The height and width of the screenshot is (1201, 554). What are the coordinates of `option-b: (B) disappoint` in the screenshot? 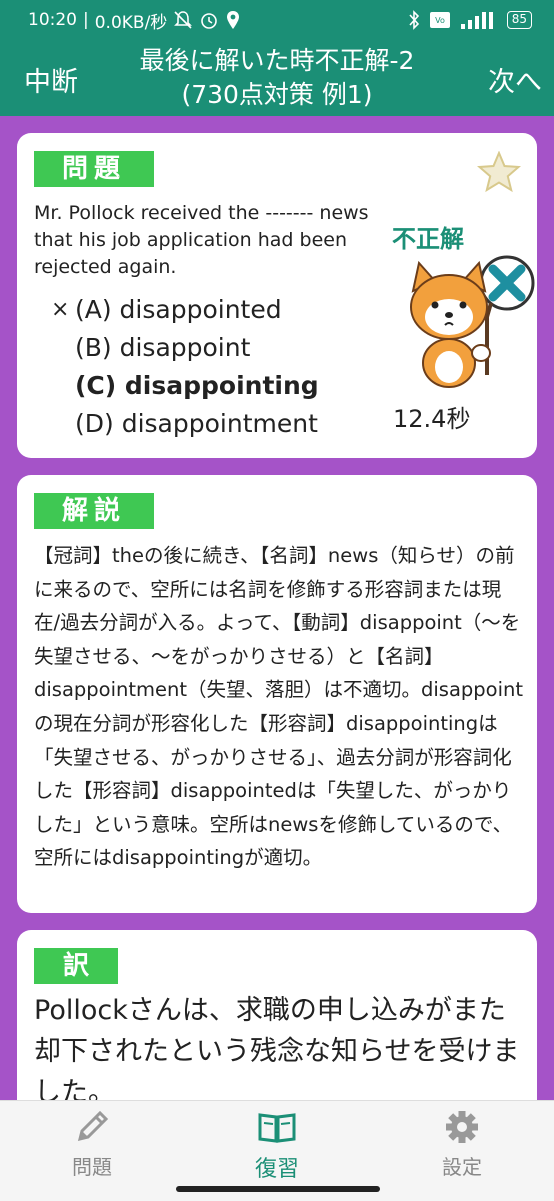 It's located at (185, 348).